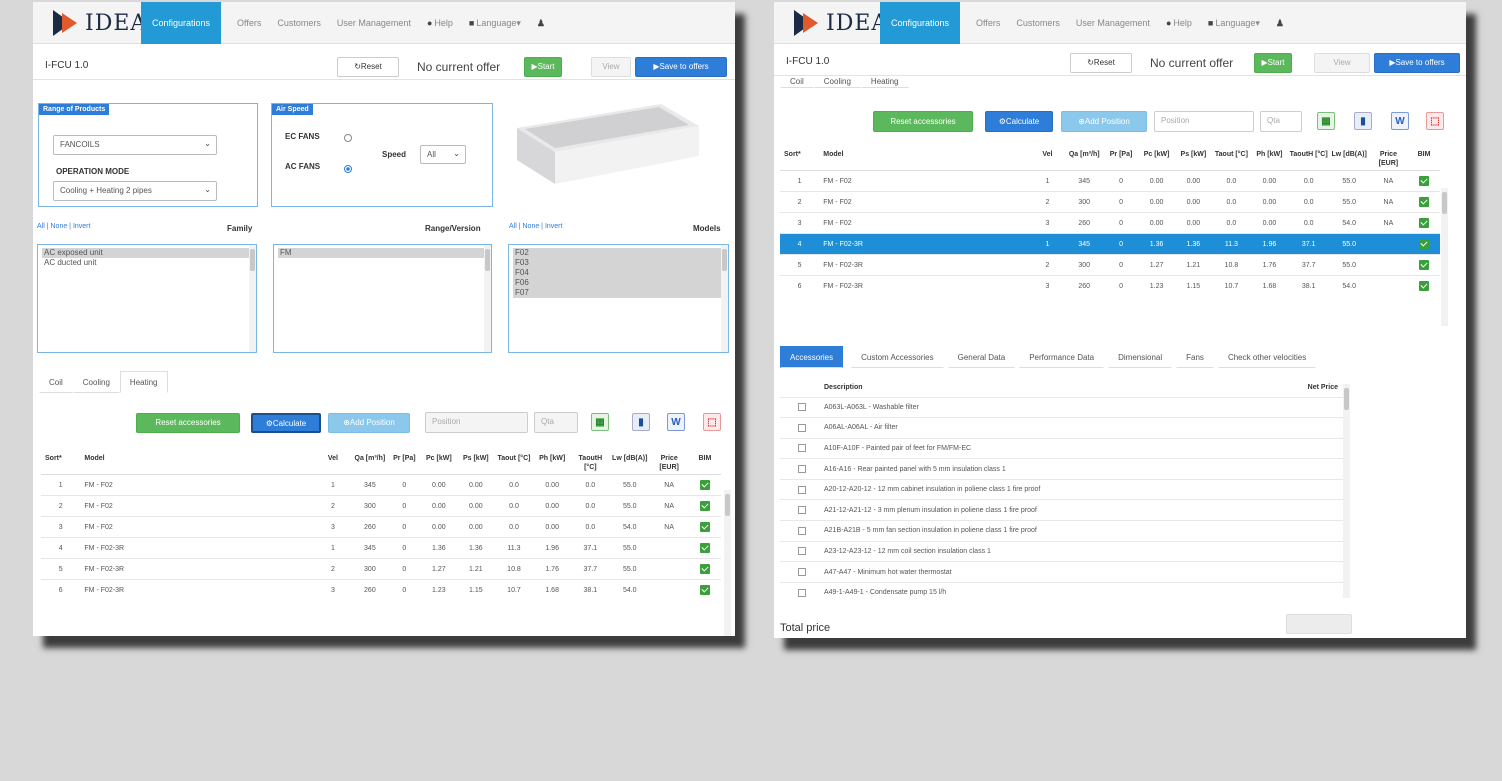 The image size is (1502, 781). Describe the element at coordinates (1062, 357) in the screenshot. I see `tab-performance-data: Performance Data` at that location.